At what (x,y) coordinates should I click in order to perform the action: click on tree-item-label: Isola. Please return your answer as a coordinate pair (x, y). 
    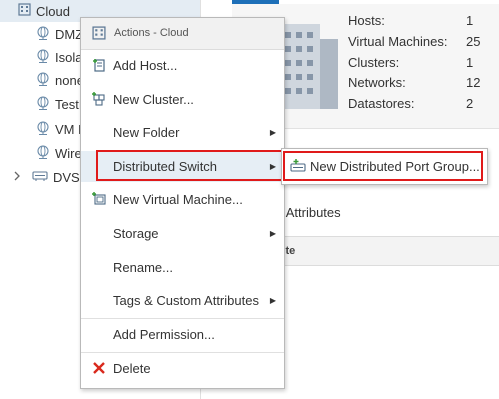
    Looking at the image, I should click on (69, 57).